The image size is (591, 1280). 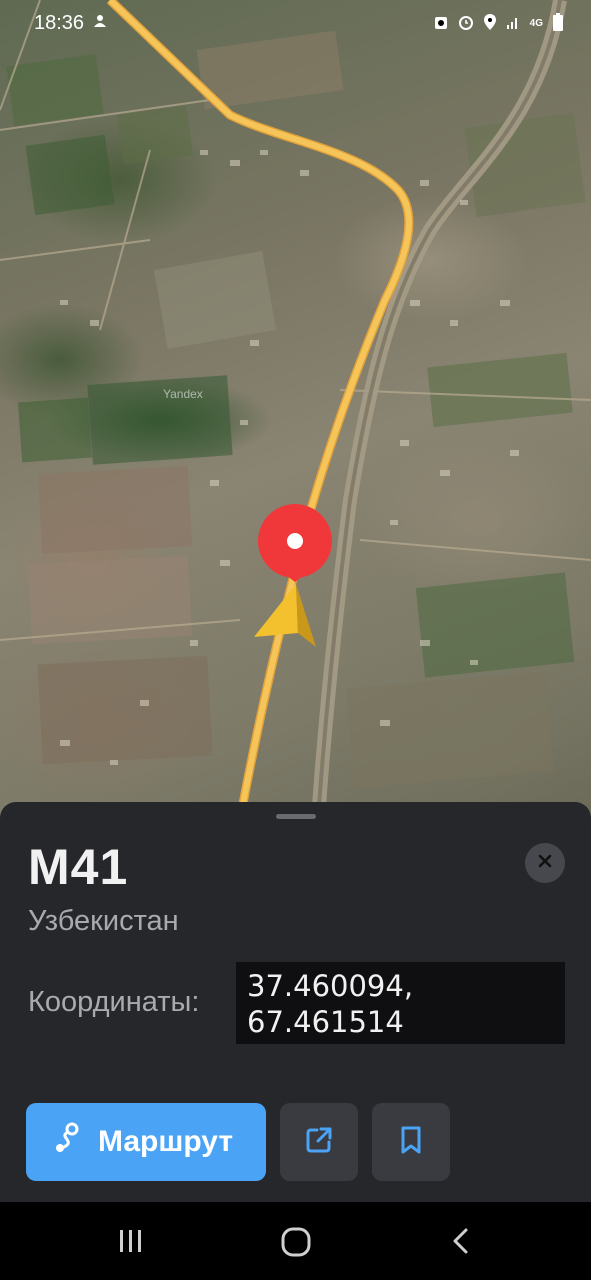 I want to click on bookmark-icon, so click(x=411, y=1142).